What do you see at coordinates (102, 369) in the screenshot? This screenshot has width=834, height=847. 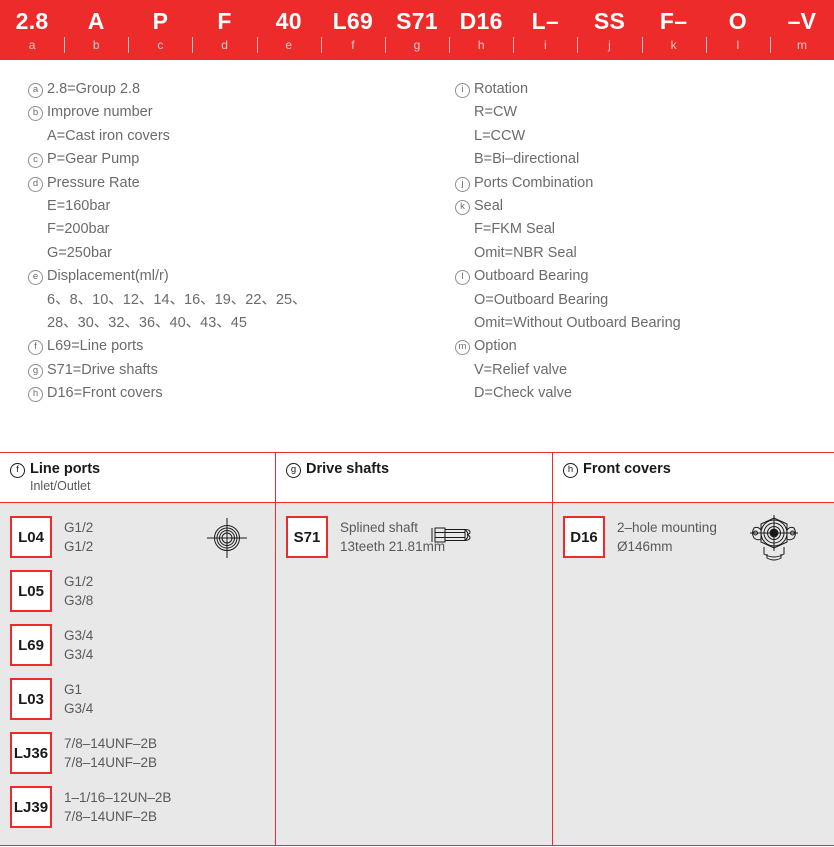 I see `legend-line-text: S71=Drive shafts` at bounding box center [102, 369].